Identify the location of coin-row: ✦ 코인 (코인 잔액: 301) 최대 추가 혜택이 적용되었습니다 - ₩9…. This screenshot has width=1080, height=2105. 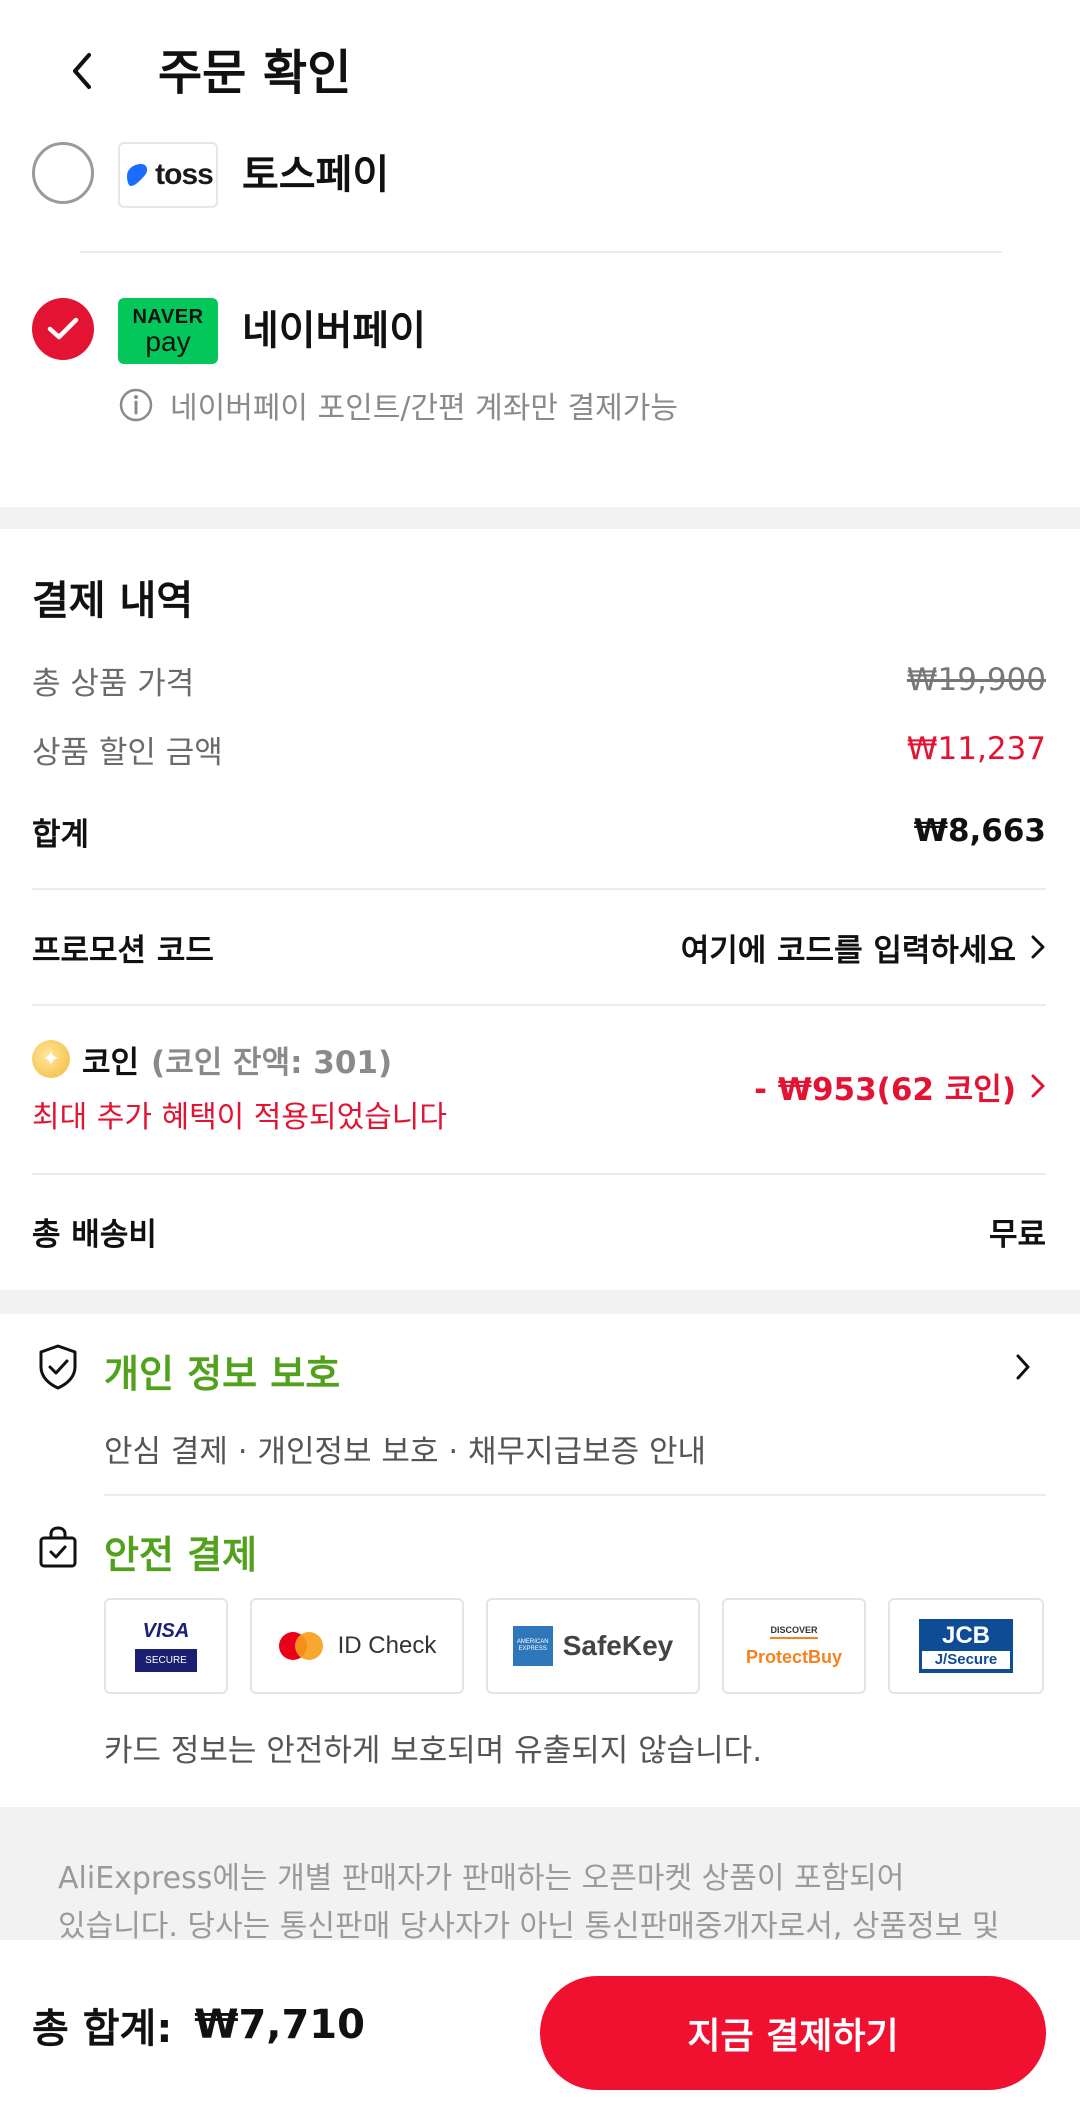
(539, 1086).